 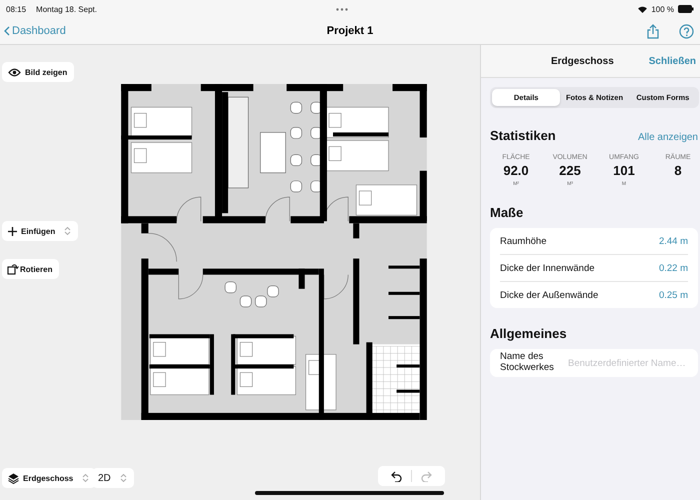 I want to click on show-image-button: Bild zeigen, so click(x=38, y=72).